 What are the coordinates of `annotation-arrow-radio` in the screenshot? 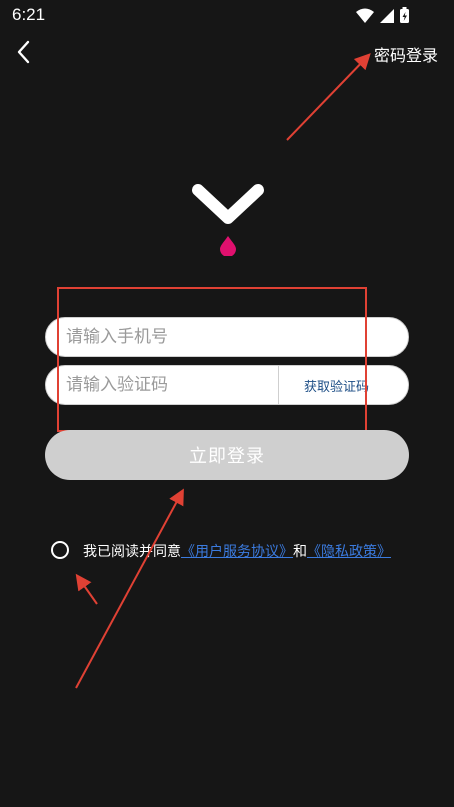 It's located at (86, 589).